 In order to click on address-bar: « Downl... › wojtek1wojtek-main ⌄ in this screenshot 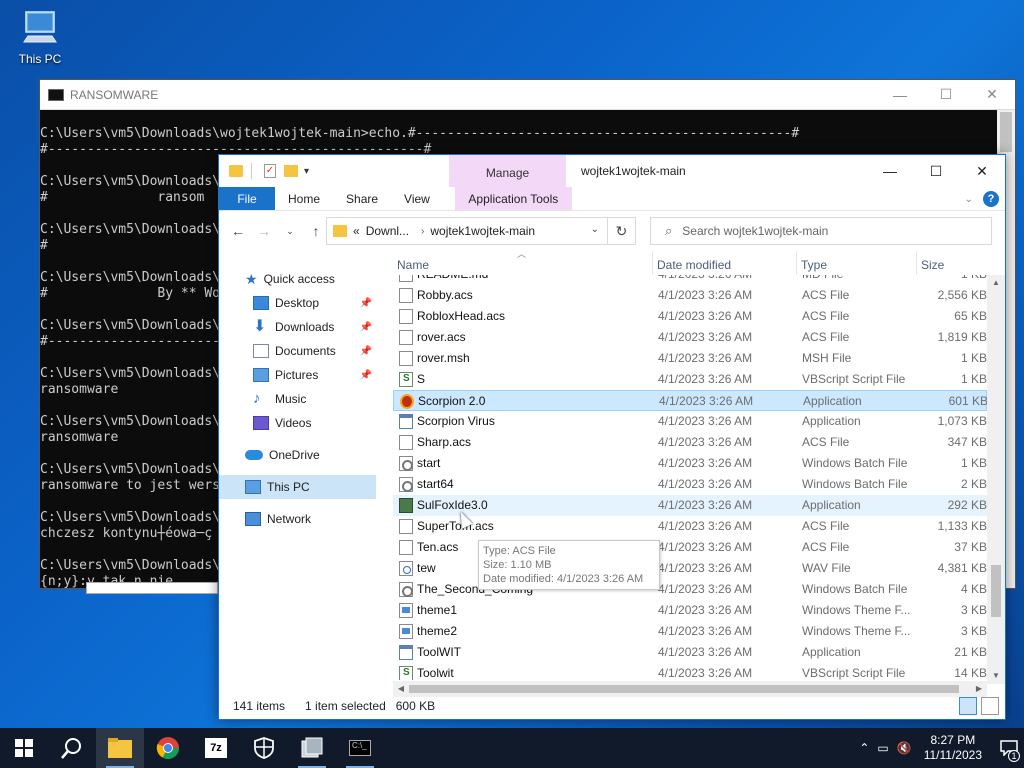, I will do `click(467, 231)`.